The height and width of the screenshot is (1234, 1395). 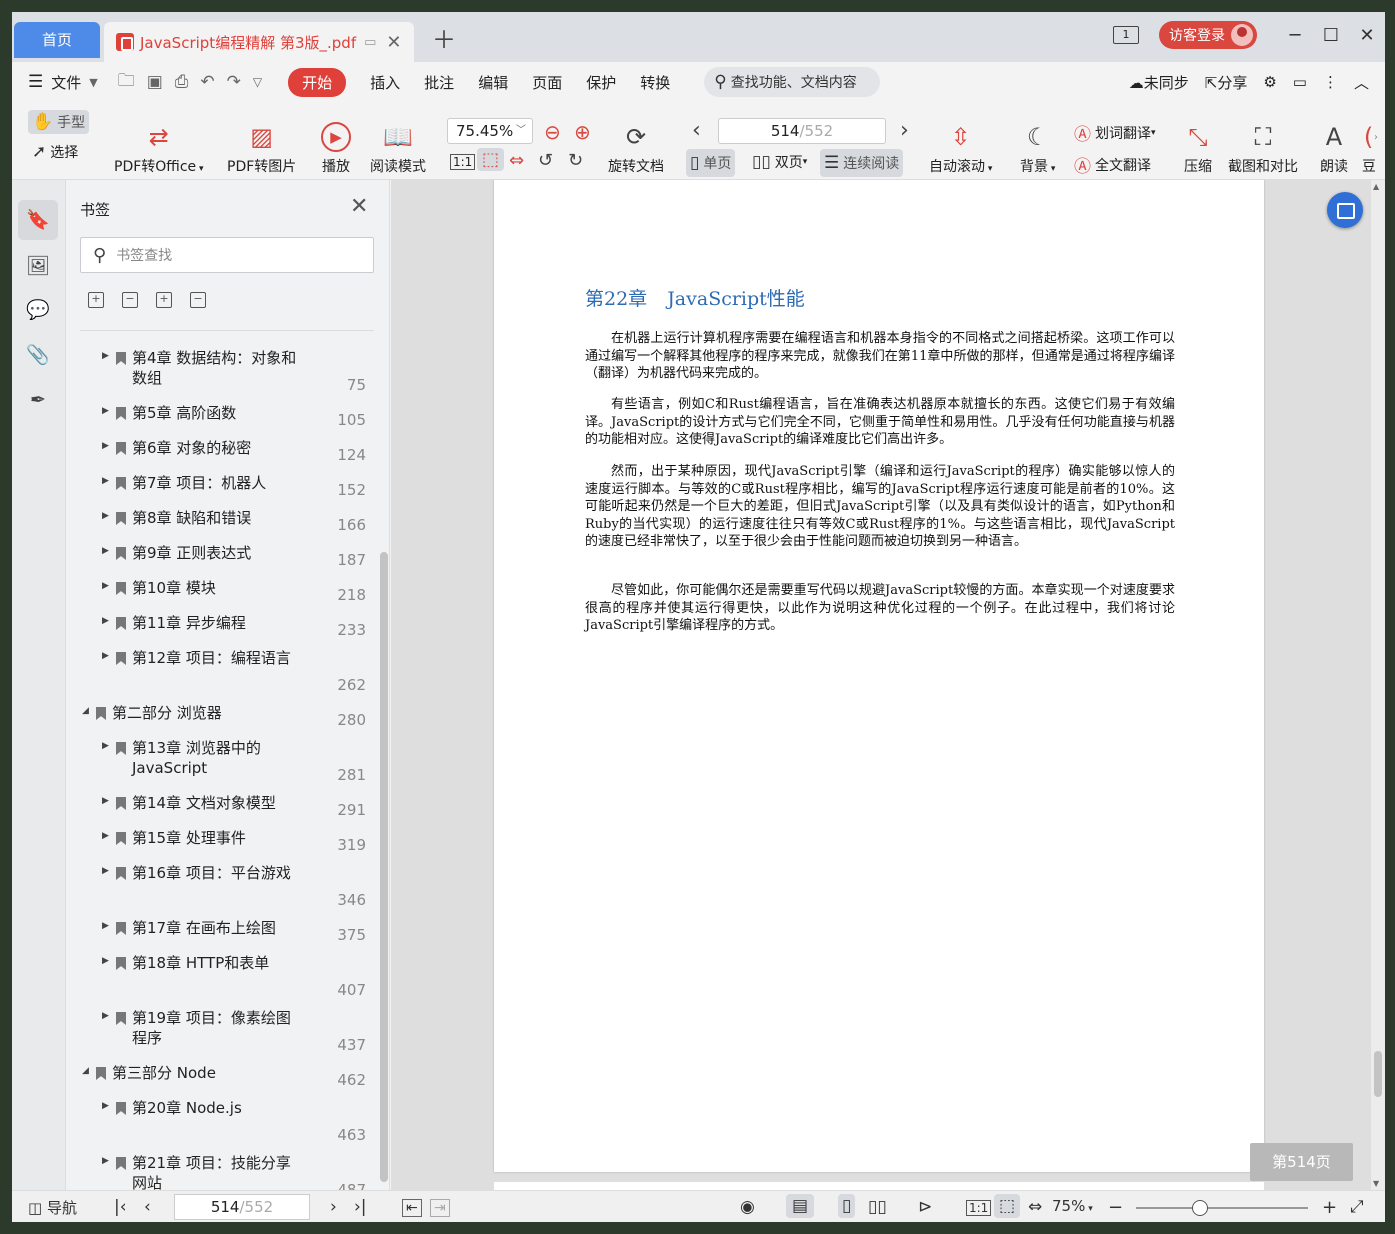 I want to click on bookmark-item: ▶ 第19章 项目：像素绘图程序 437, so click(x=219, y=1032).